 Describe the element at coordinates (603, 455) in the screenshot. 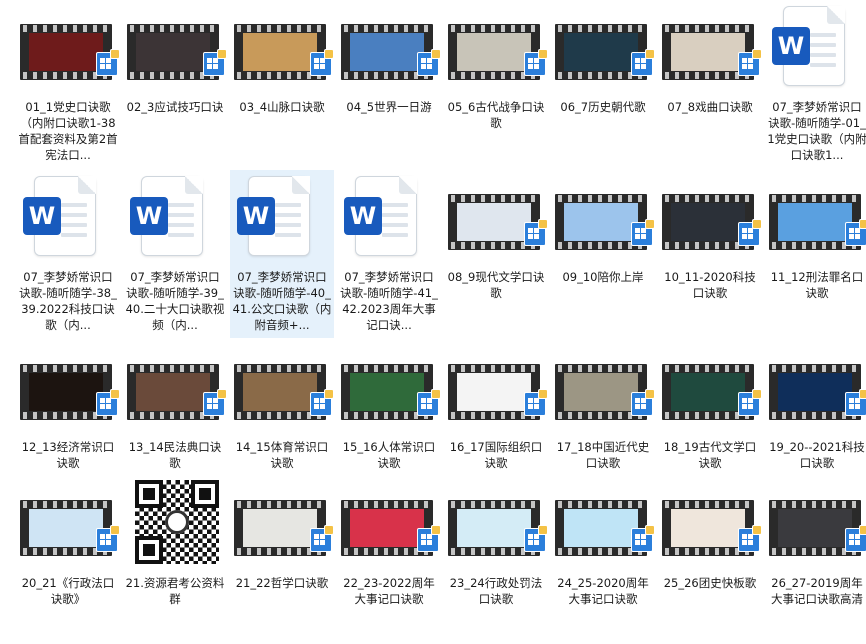

I see `file-name-label: 17_18中国近代史口诀歌` at that location.